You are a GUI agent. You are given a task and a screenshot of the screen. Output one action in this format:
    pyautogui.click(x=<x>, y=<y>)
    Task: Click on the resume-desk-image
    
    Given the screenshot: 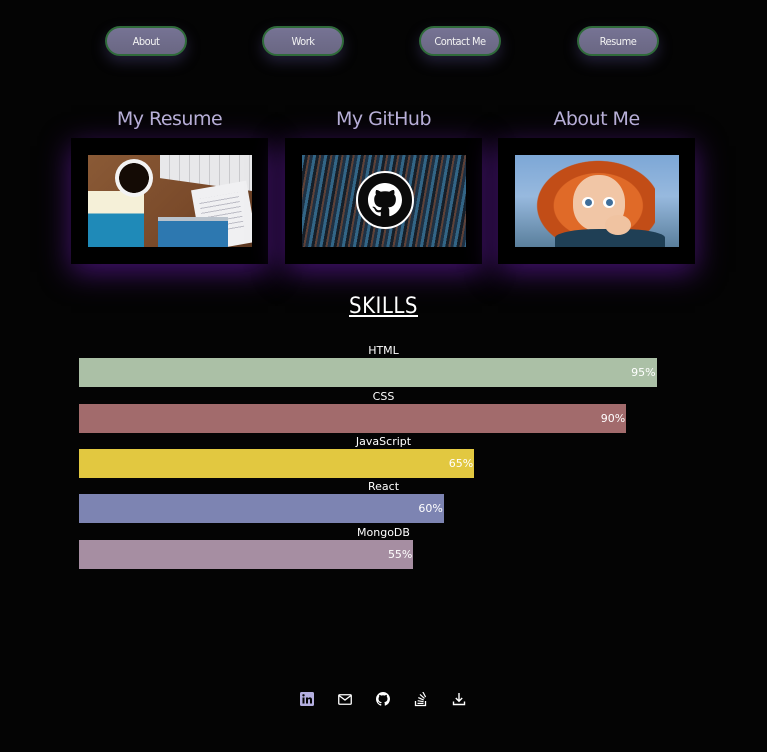 What is the action you would take?
    pyautogui.click(x=169, y=201)
    